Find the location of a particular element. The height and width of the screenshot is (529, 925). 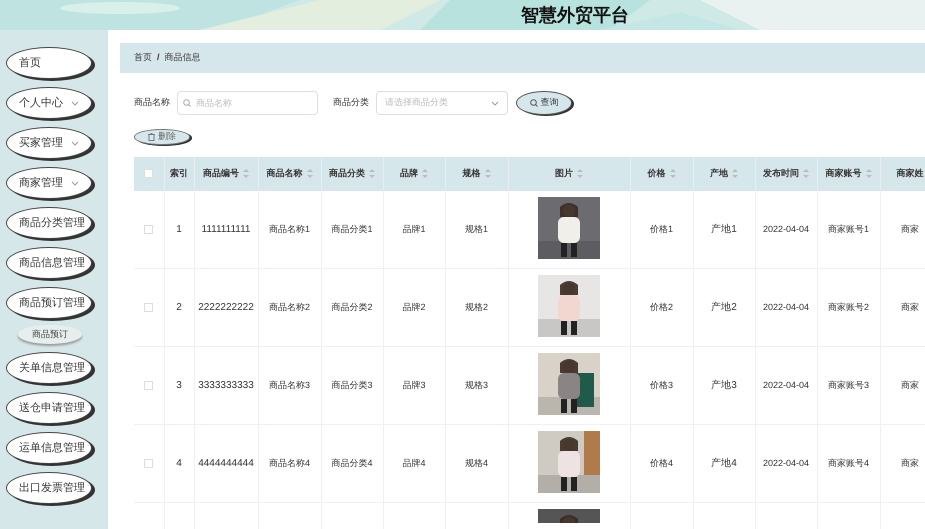

table-cell: 价格3 is located at coordinates (661, 385).